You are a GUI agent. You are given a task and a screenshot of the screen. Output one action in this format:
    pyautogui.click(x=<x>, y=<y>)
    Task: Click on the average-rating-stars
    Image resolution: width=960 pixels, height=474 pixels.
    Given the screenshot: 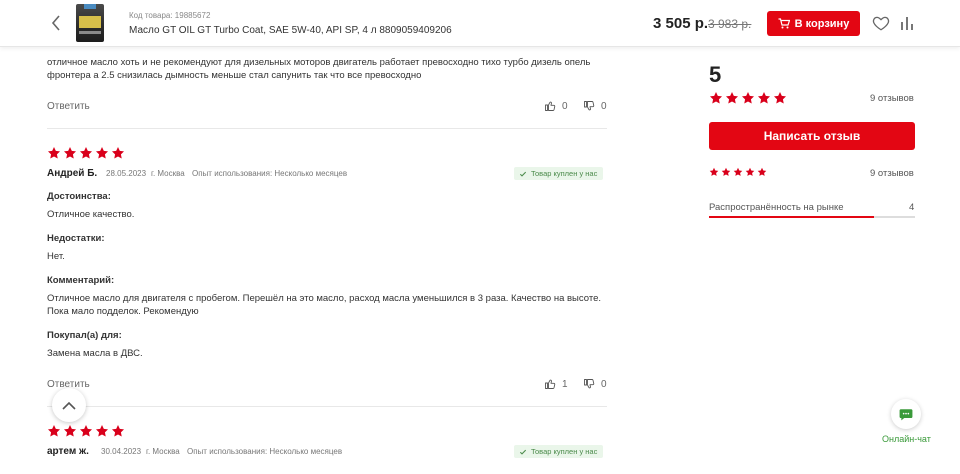 What is the action you would take?
    pyautogui.click(x=748, y=98)
    